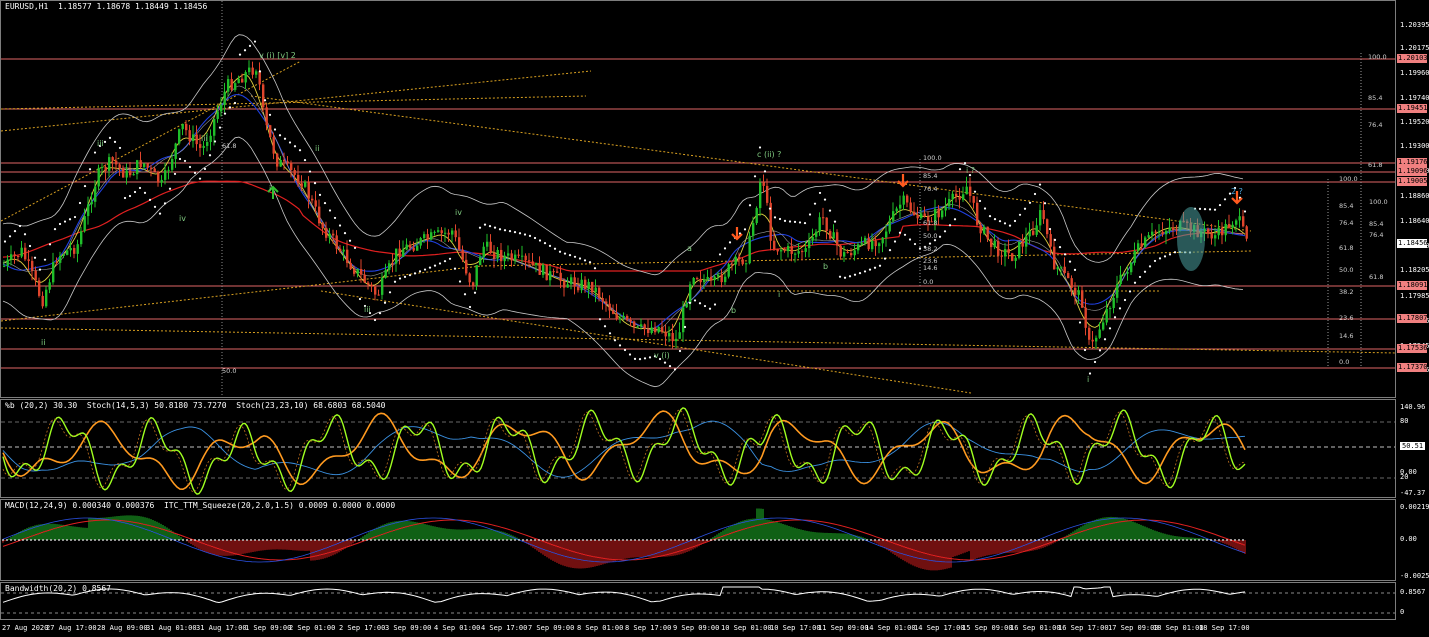 This screenshot has width=1429, height=637. What do you see at coordinates (1412, 318) in the screenshot?
I see `price-level-tag: 1.17807` at bounding box center [1412, 318].